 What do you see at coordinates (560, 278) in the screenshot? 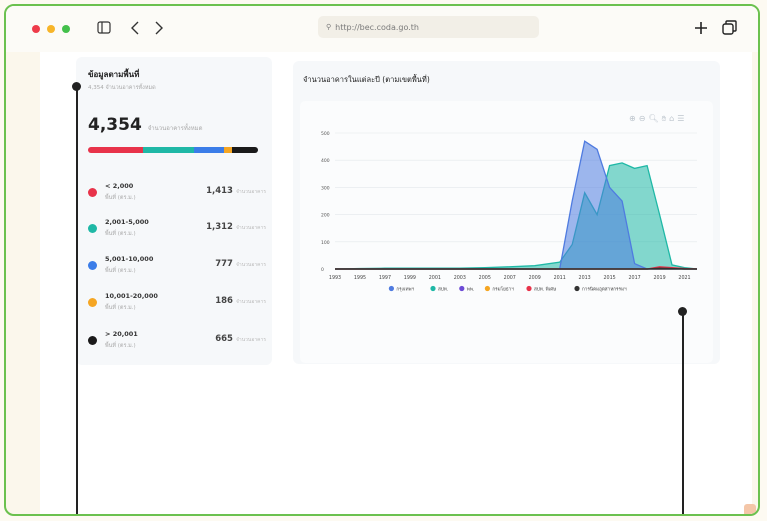
I see `x-tick-label: 2011` at bounding box center [560, 278].